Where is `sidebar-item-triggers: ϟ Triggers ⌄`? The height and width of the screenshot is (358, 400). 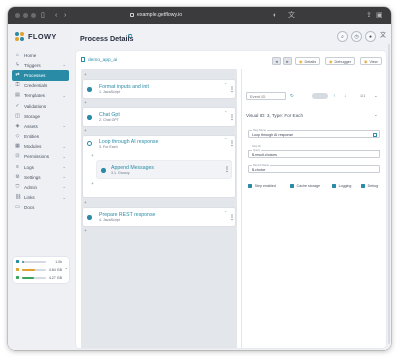
sidebar-item-triggers: ϟ Triggers ⌄ is located at coordinates (40, 65).